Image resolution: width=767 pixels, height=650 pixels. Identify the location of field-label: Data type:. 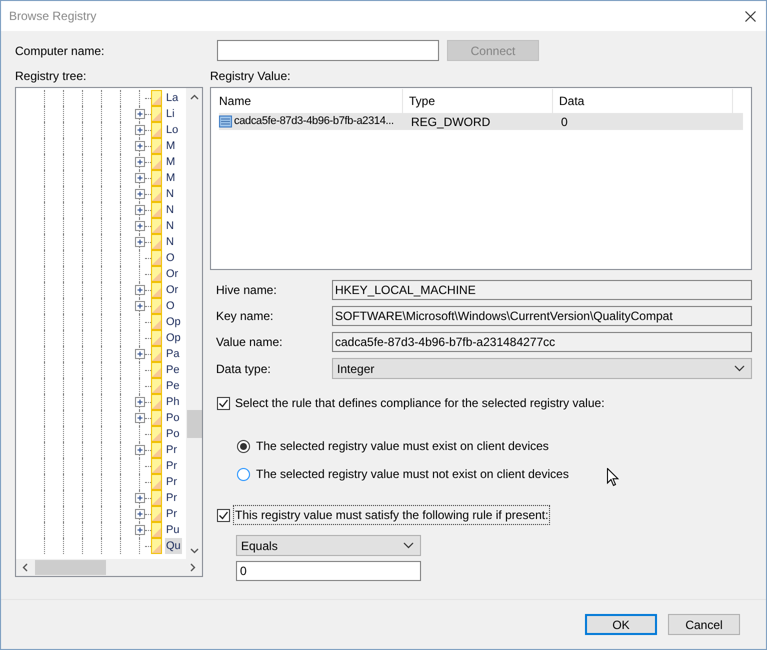
(244, 369).